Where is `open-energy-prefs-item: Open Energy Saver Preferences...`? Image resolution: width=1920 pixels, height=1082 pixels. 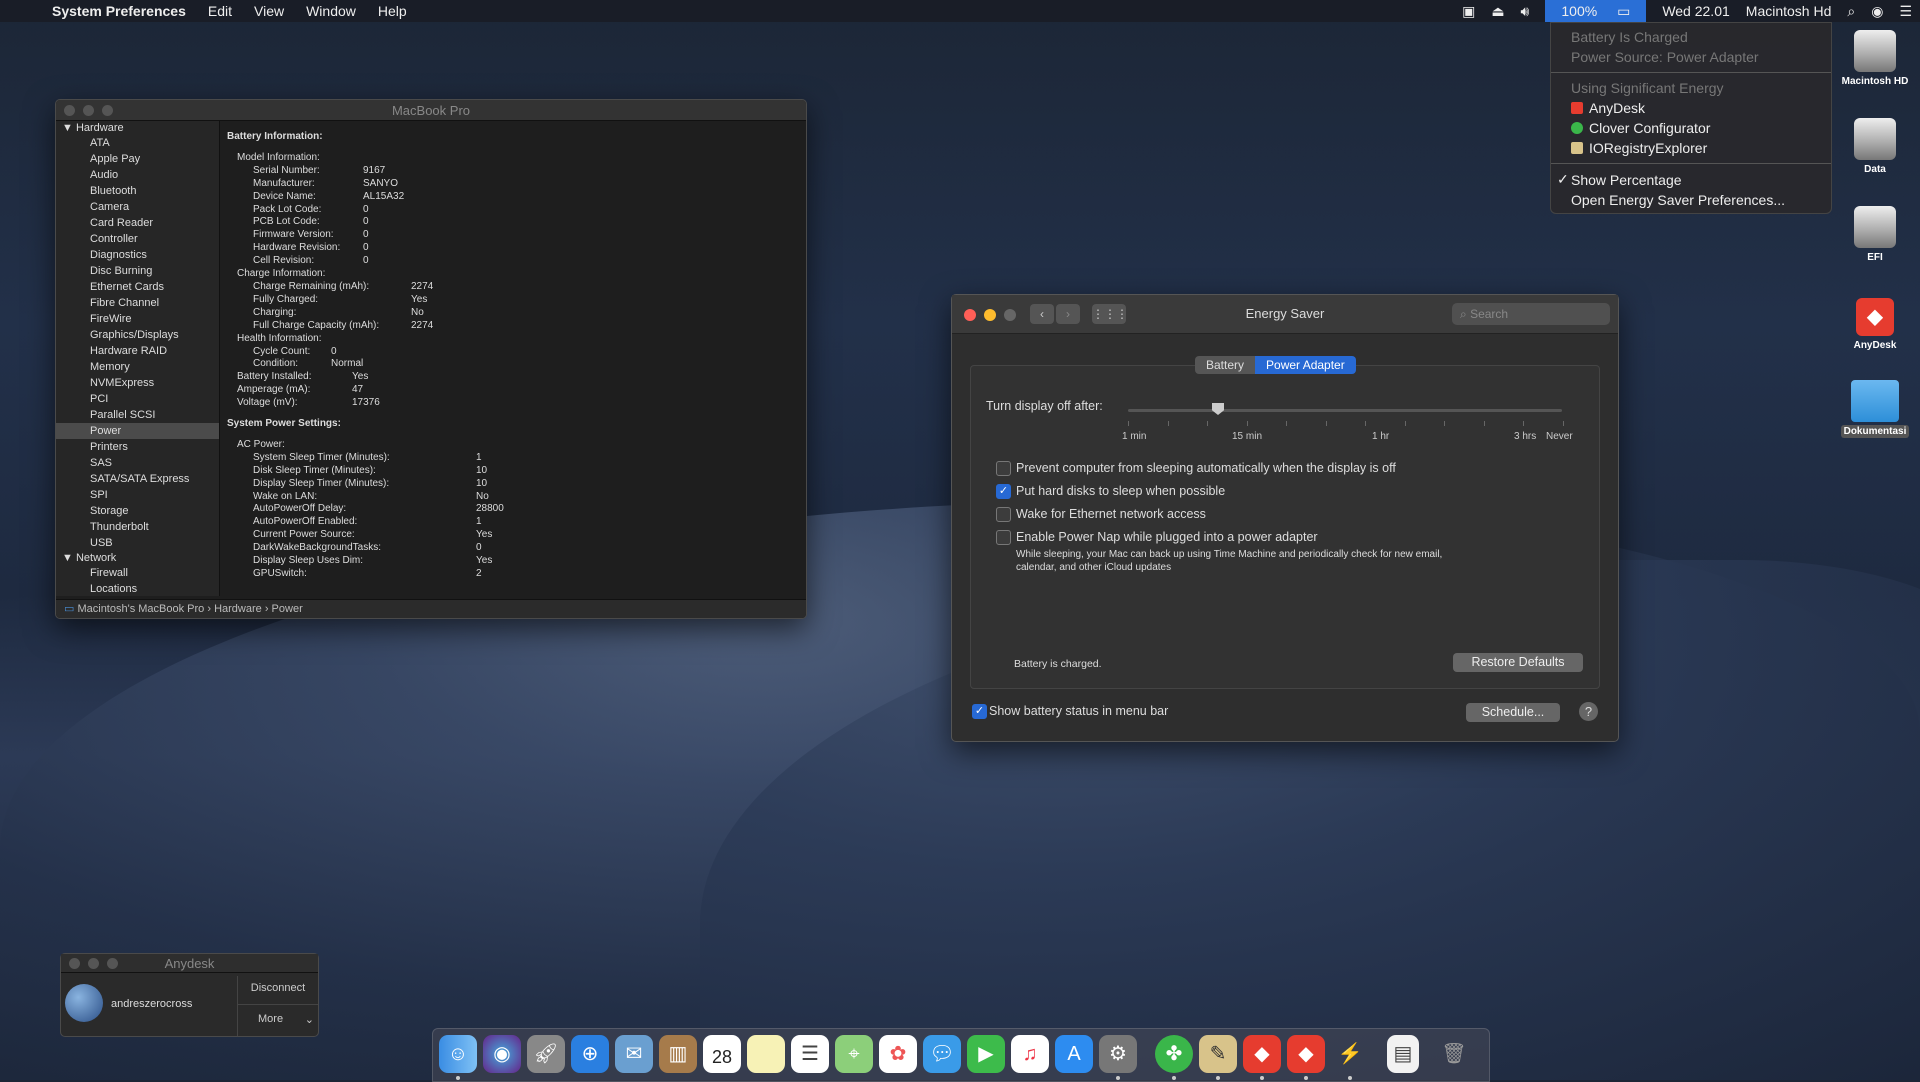 open-energy-prefs-item: Open Energy Saver Preferences... is located at coordinates (1691, 200).